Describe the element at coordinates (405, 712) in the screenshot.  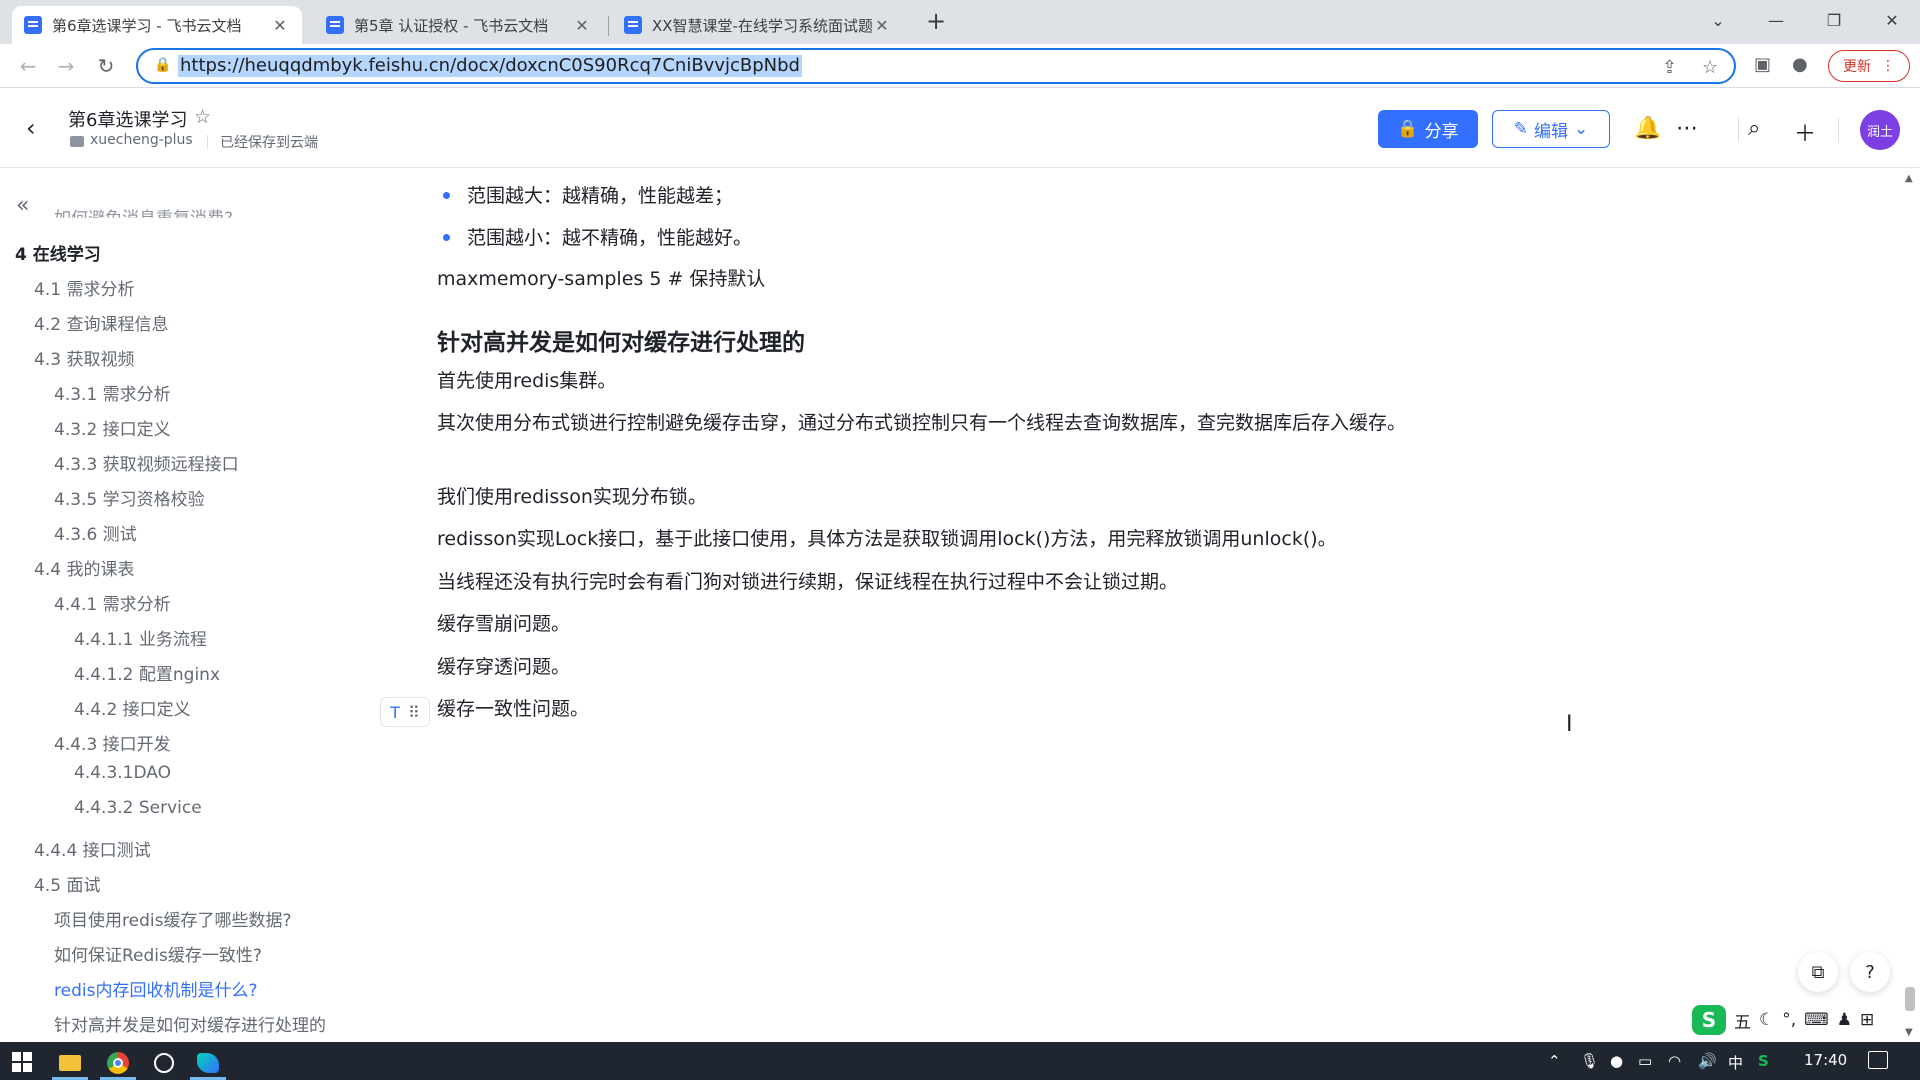
I see `block-handle: T ⠿` at that location.